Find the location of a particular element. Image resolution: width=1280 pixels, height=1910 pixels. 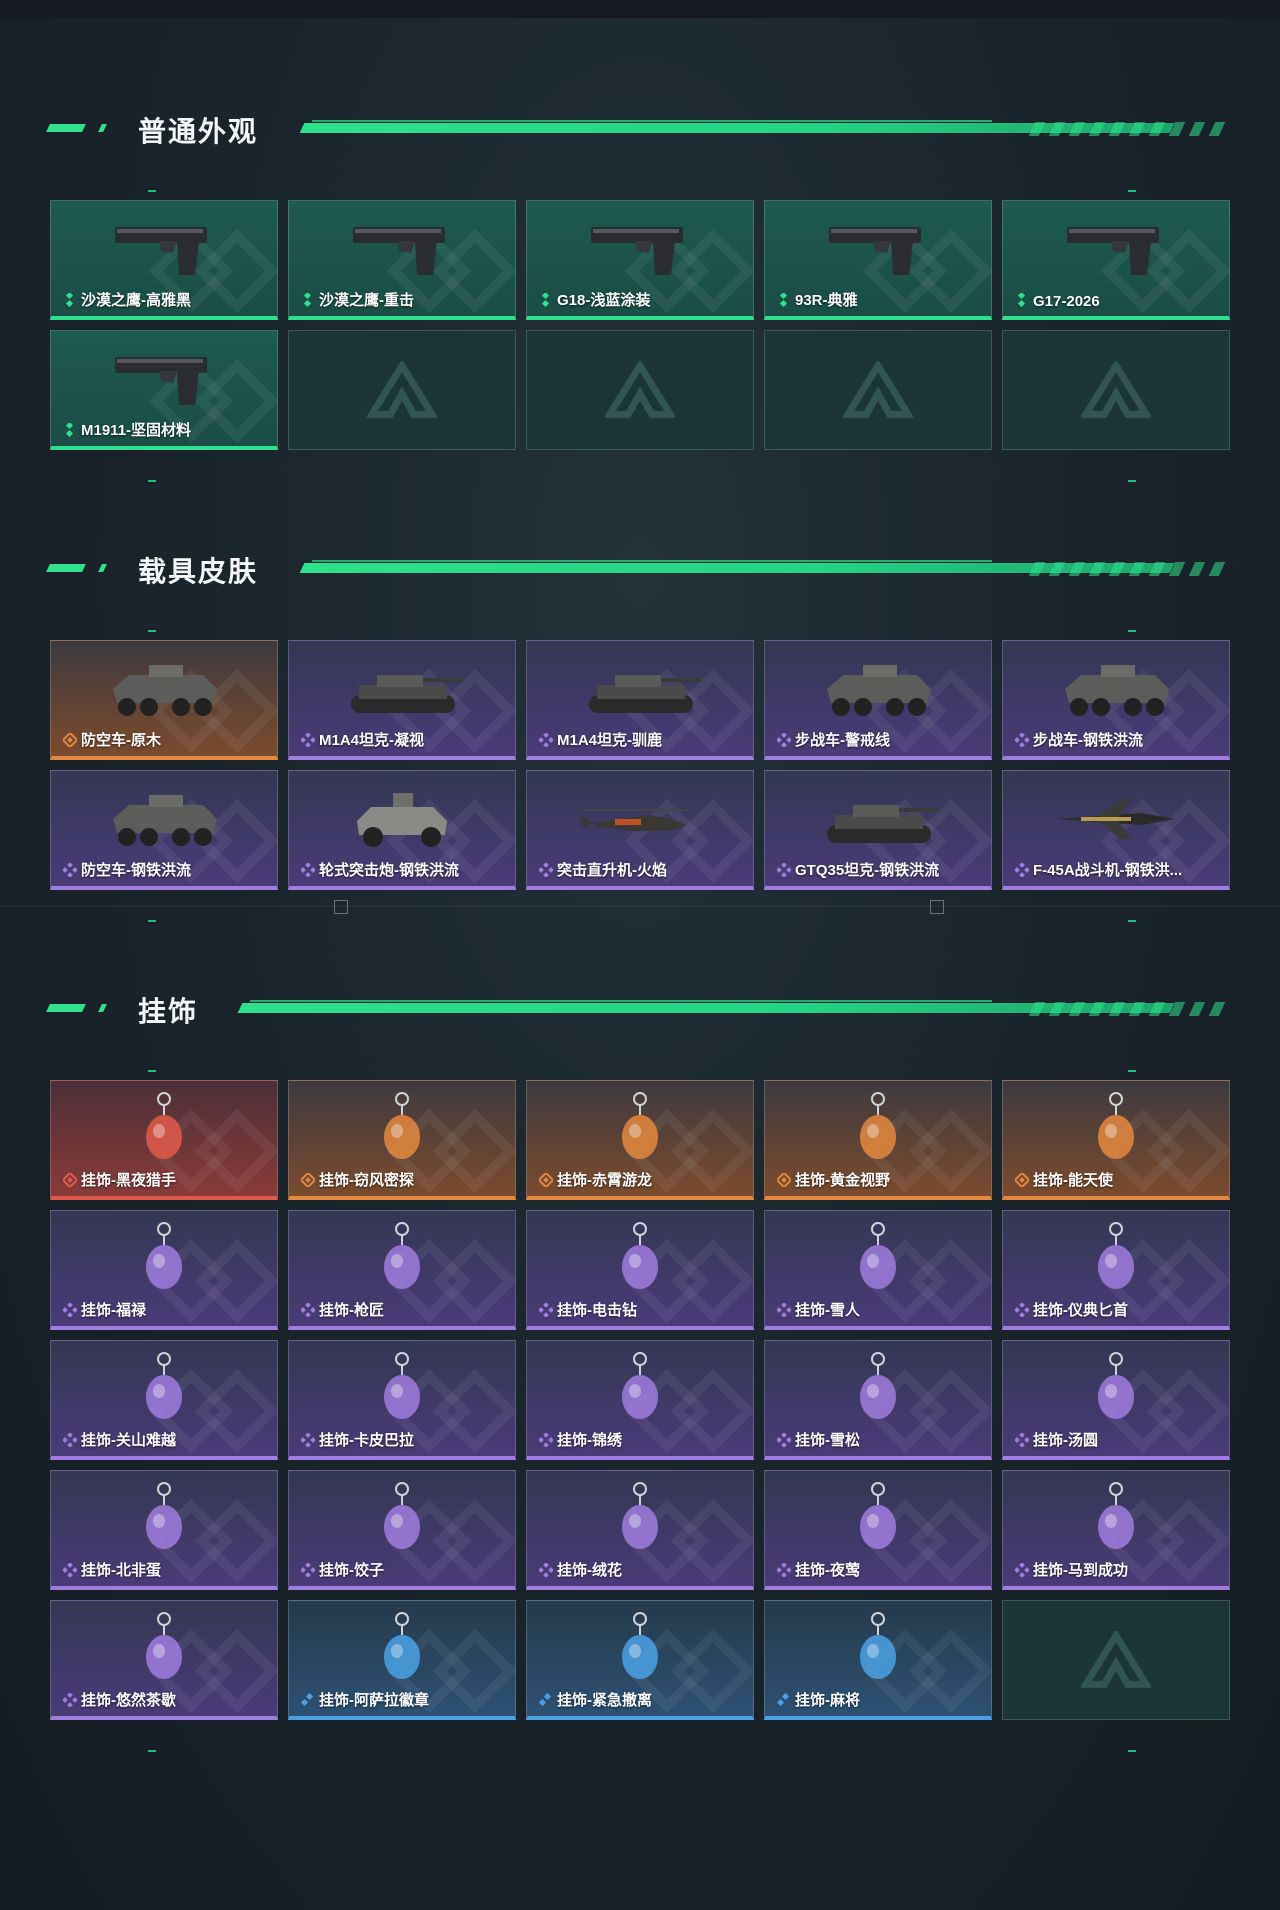

item-label: 挂饰-赤霄游龙 is located at coordinates (604, 1180).